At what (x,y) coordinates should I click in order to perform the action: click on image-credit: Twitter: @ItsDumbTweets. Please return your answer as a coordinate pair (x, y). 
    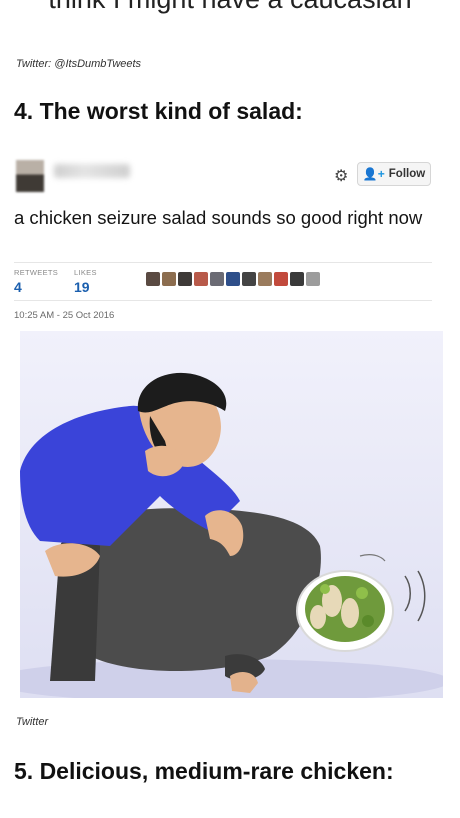
    Looking at the image, I should click on (79, 64).